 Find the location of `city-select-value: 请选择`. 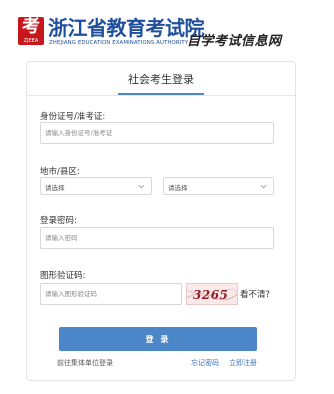

city-select-value: 请选择 is located at coordinates (55, 188).